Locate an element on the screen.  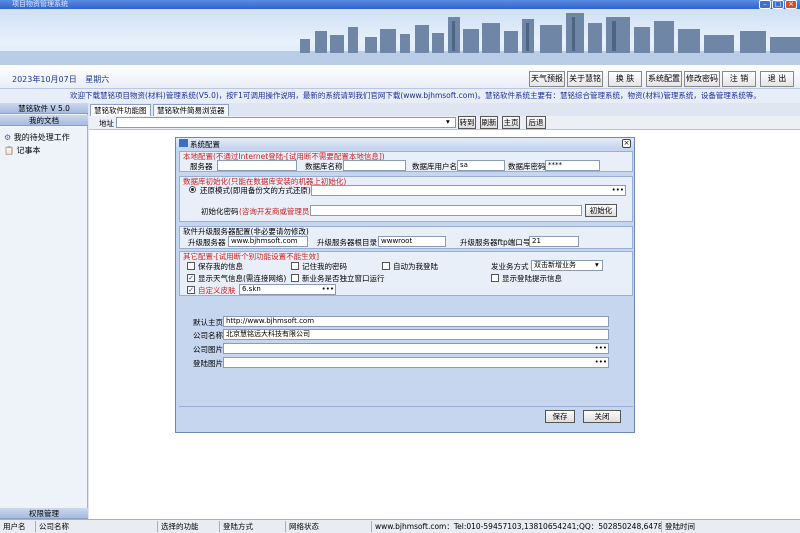
weekday-text: 星期六 is located at coordinates (97, 79).